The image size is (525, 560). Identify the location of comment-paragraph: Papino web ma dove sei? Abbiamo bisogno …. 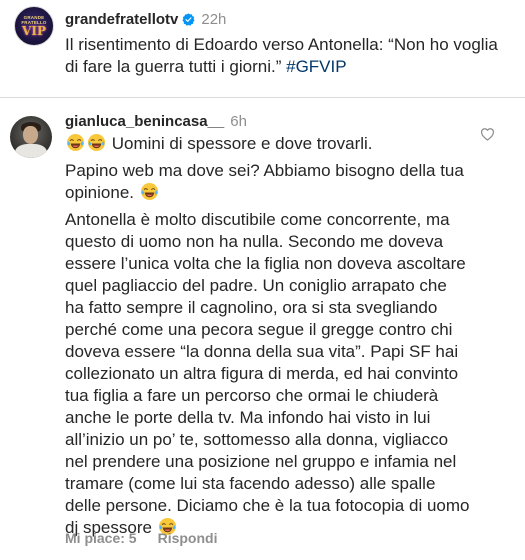
(267, 182).